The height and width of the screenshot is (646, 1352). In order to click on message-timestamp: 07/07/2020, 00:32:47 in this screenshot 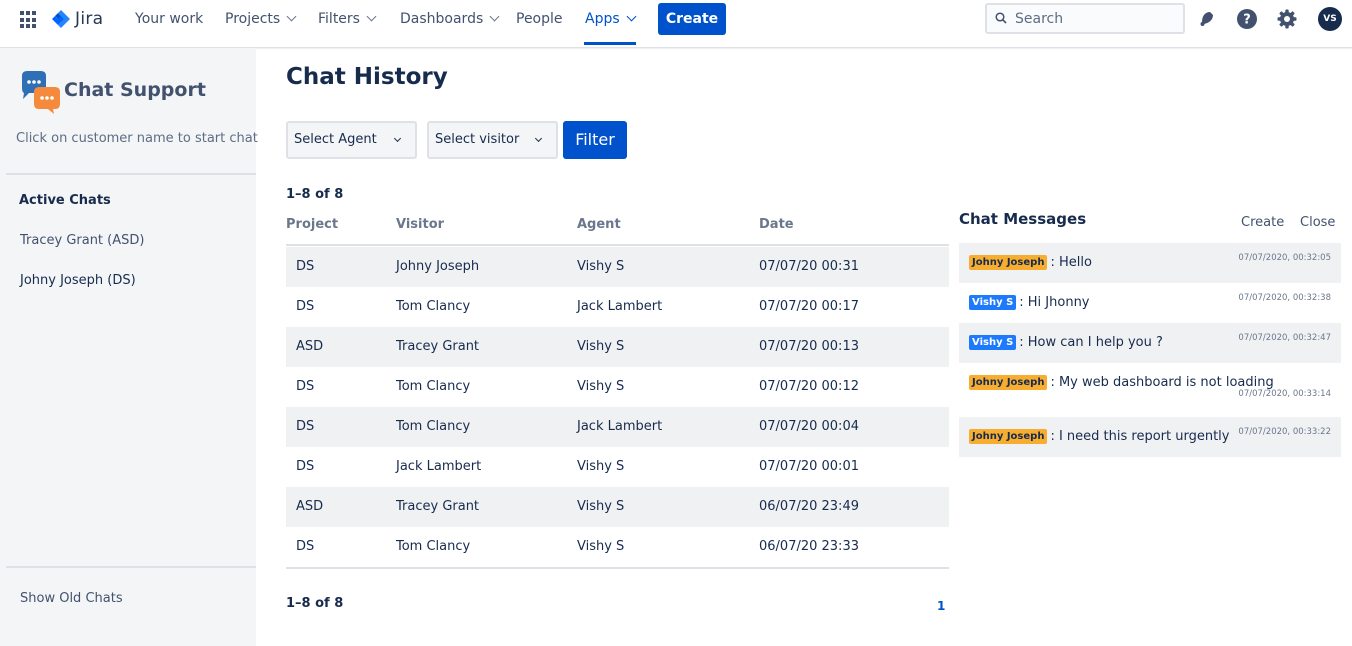, I will do `click(1284, 338)`.